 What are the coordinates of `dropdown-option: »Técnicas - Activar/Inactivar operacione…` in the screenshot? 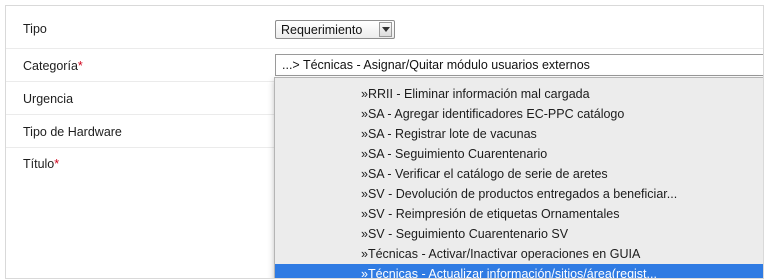 It's located at (519, 254).